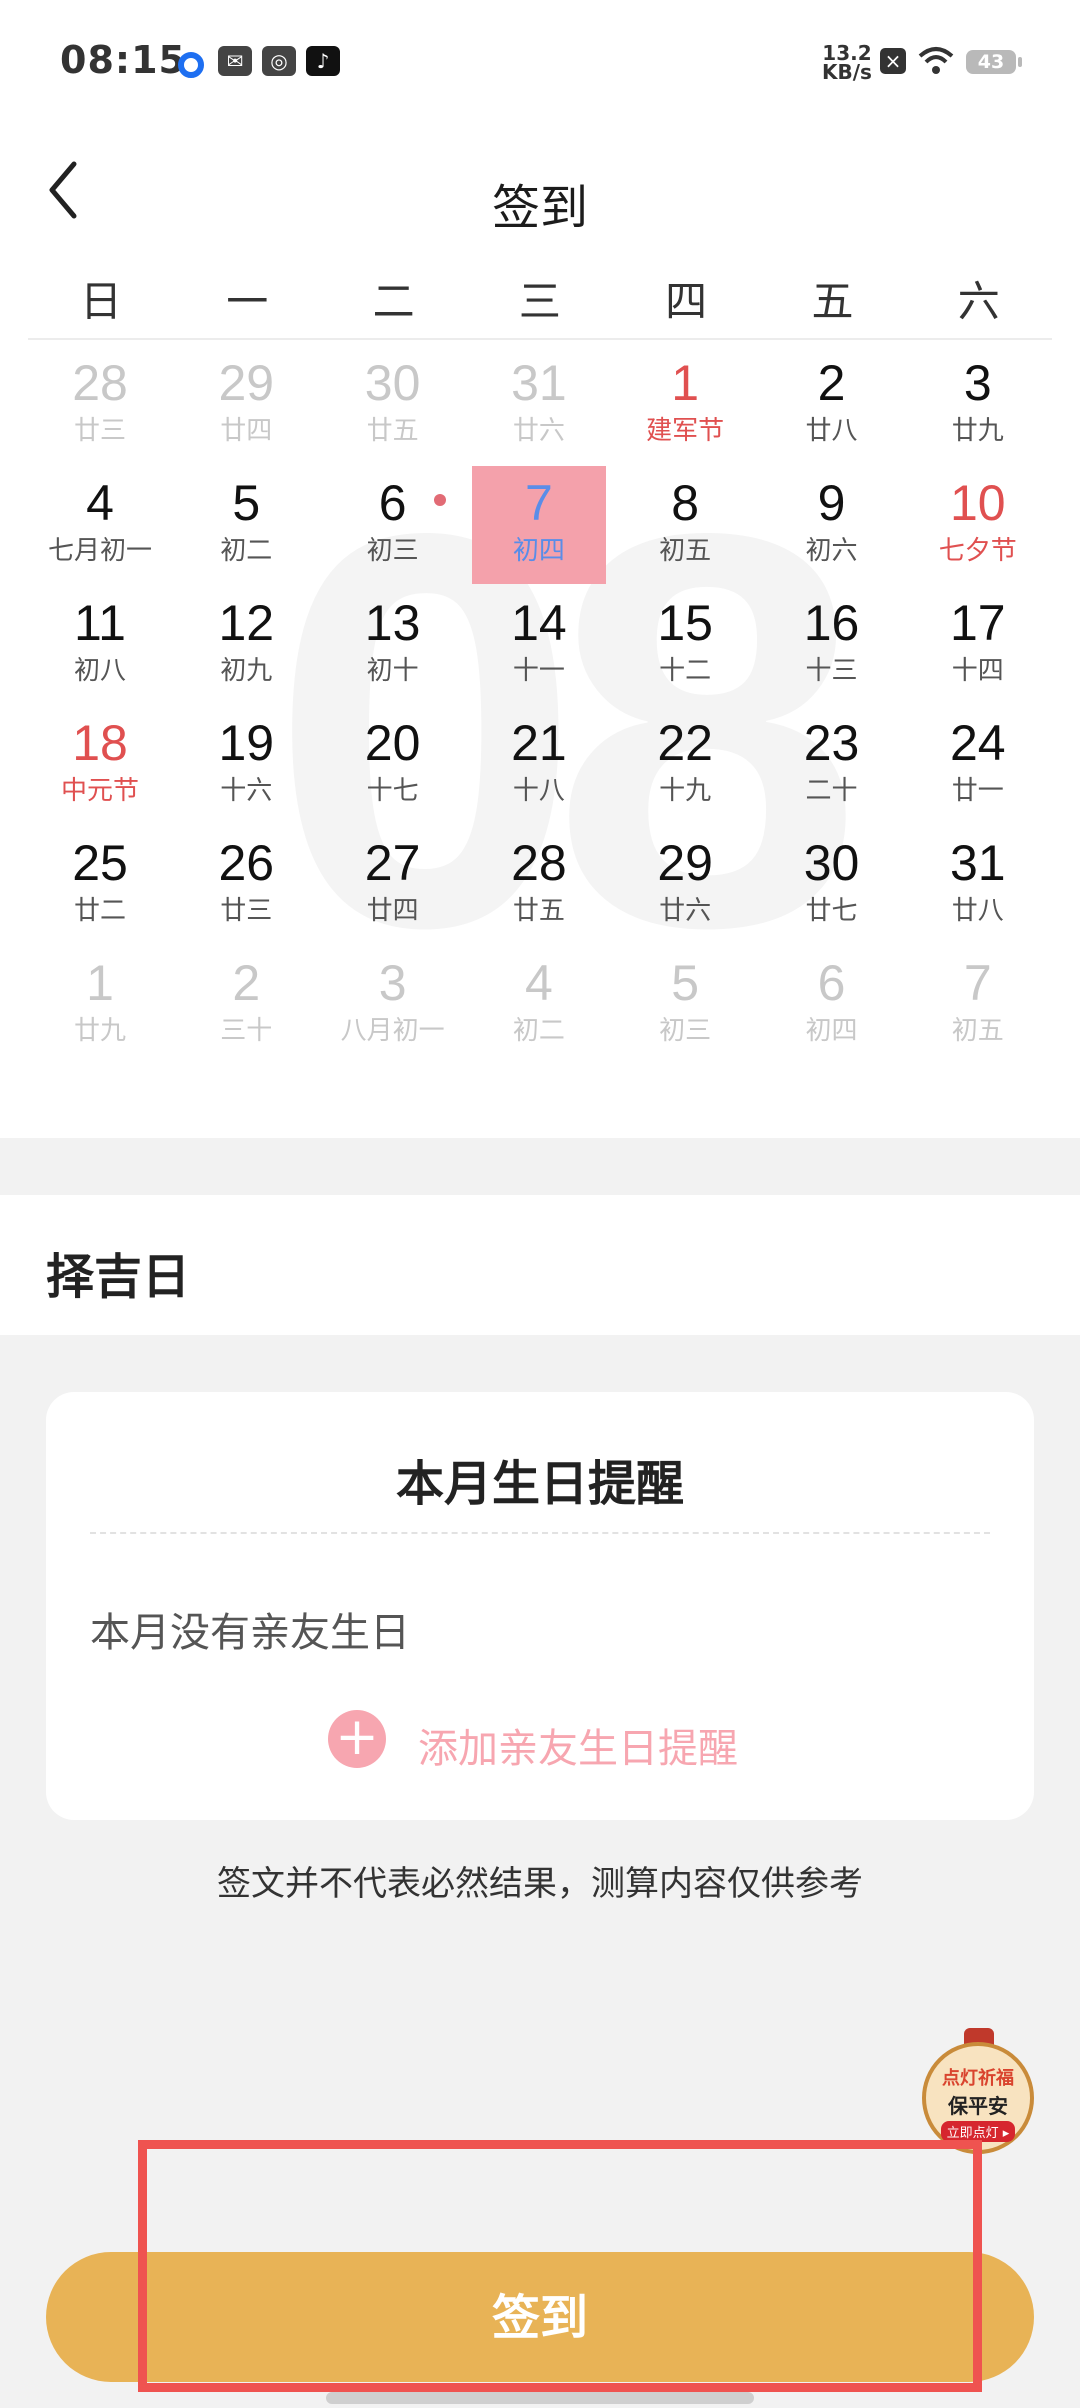  I want to click on lunar-date: 廿一, so click(977, 791).